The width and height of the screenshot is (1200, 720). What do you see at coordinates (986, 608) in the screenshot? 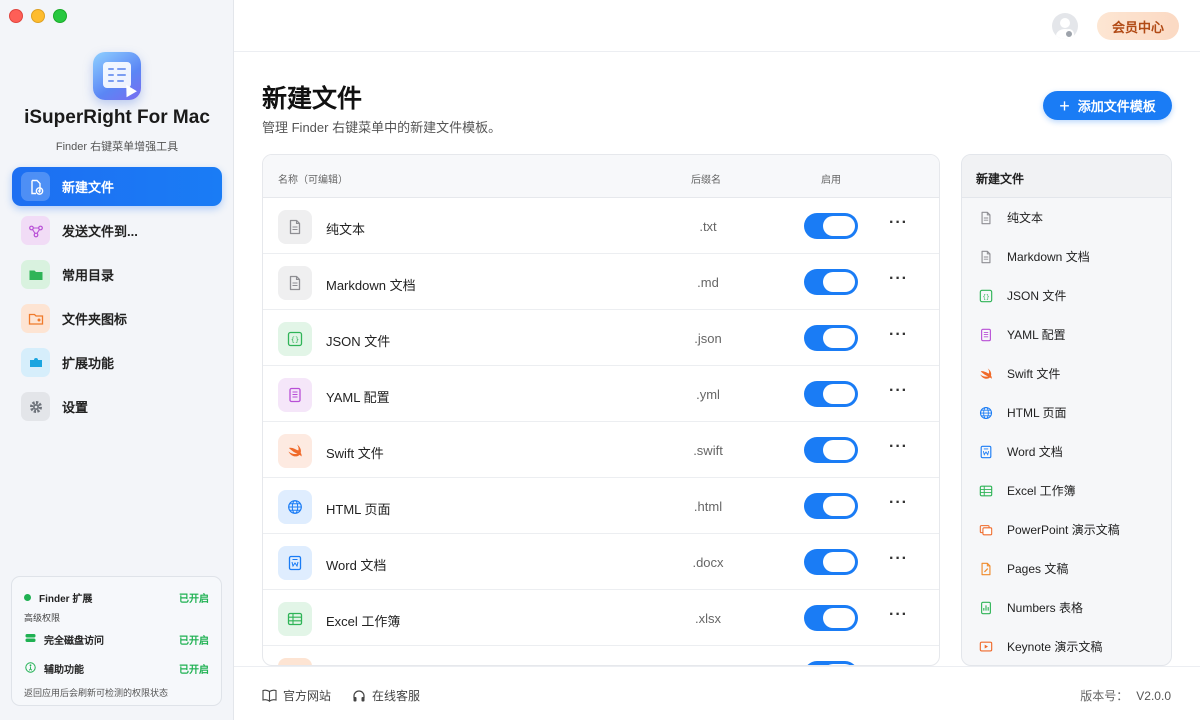
I see `numbers-icon` at bounding box center [986, 608].